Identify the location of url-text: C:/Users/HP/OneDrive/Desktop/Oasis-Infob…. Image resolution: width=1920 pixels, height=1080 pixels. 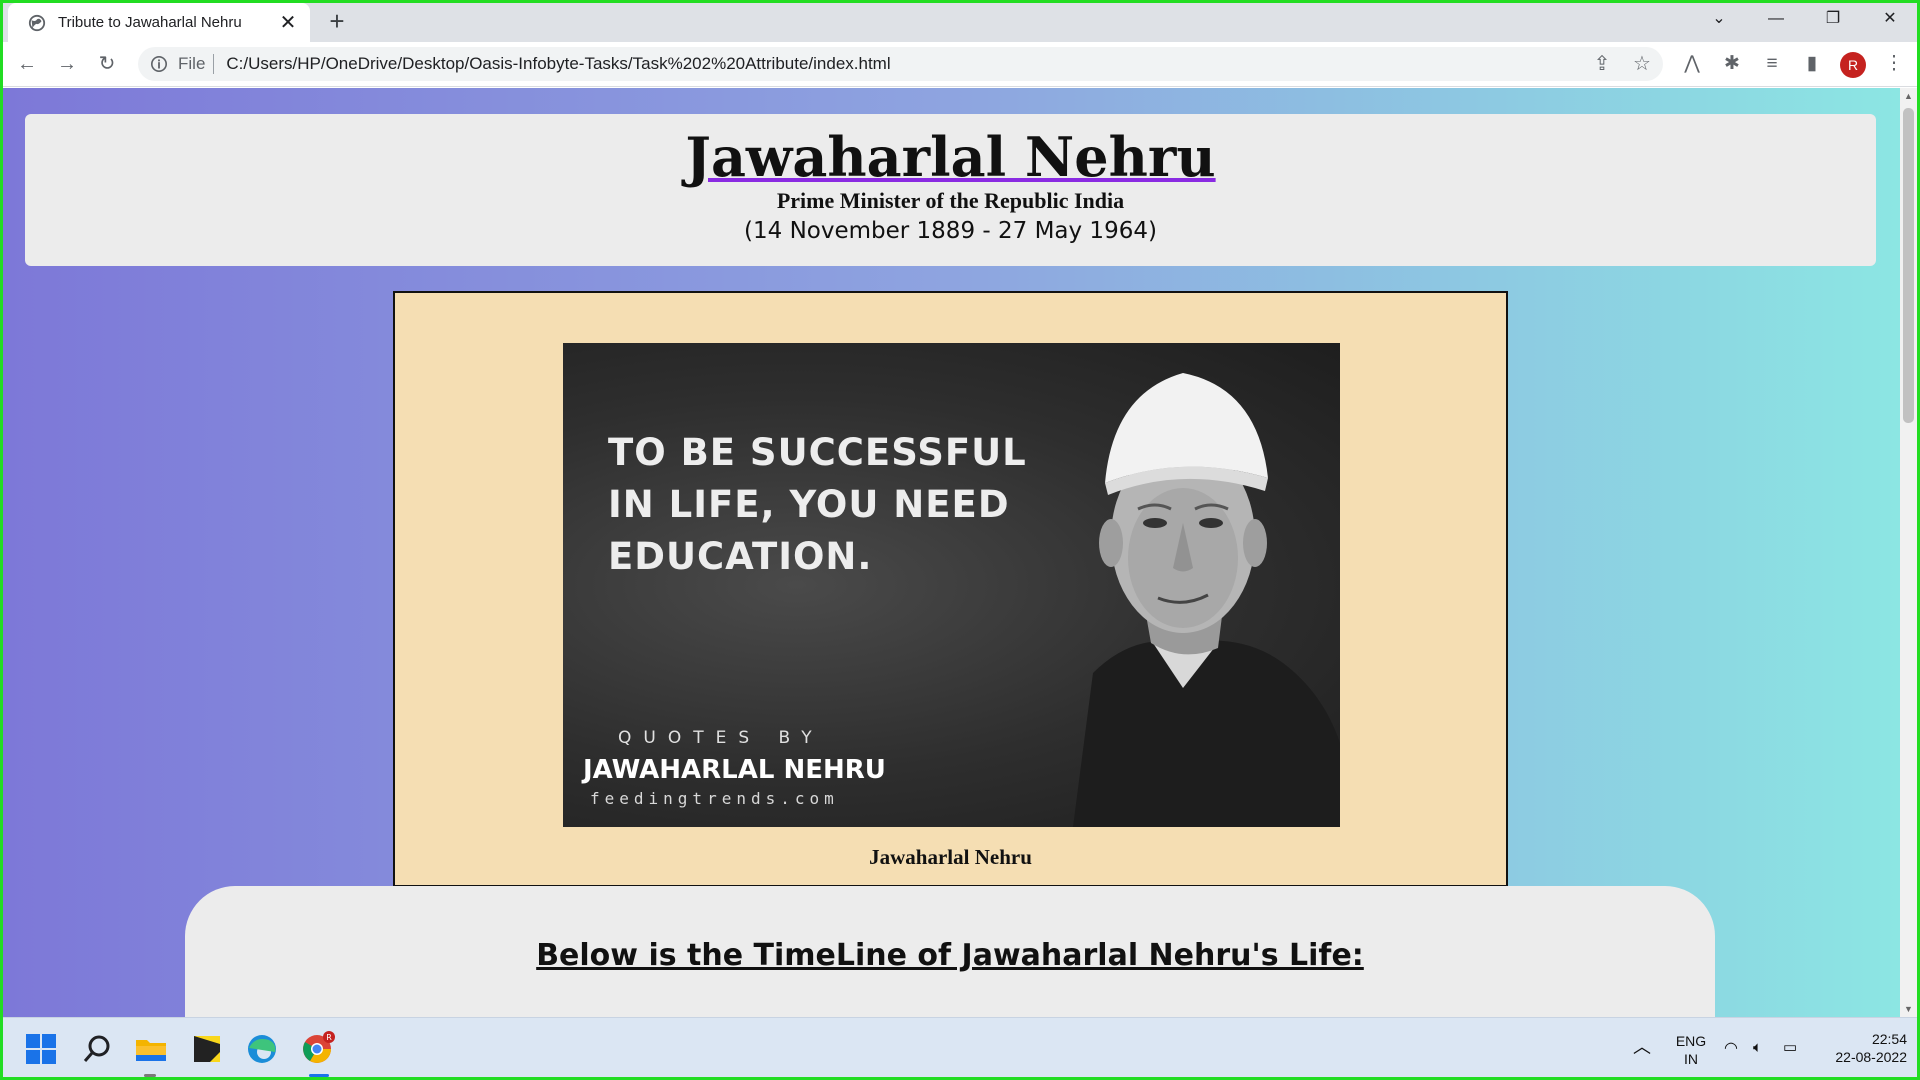
(558, 64).